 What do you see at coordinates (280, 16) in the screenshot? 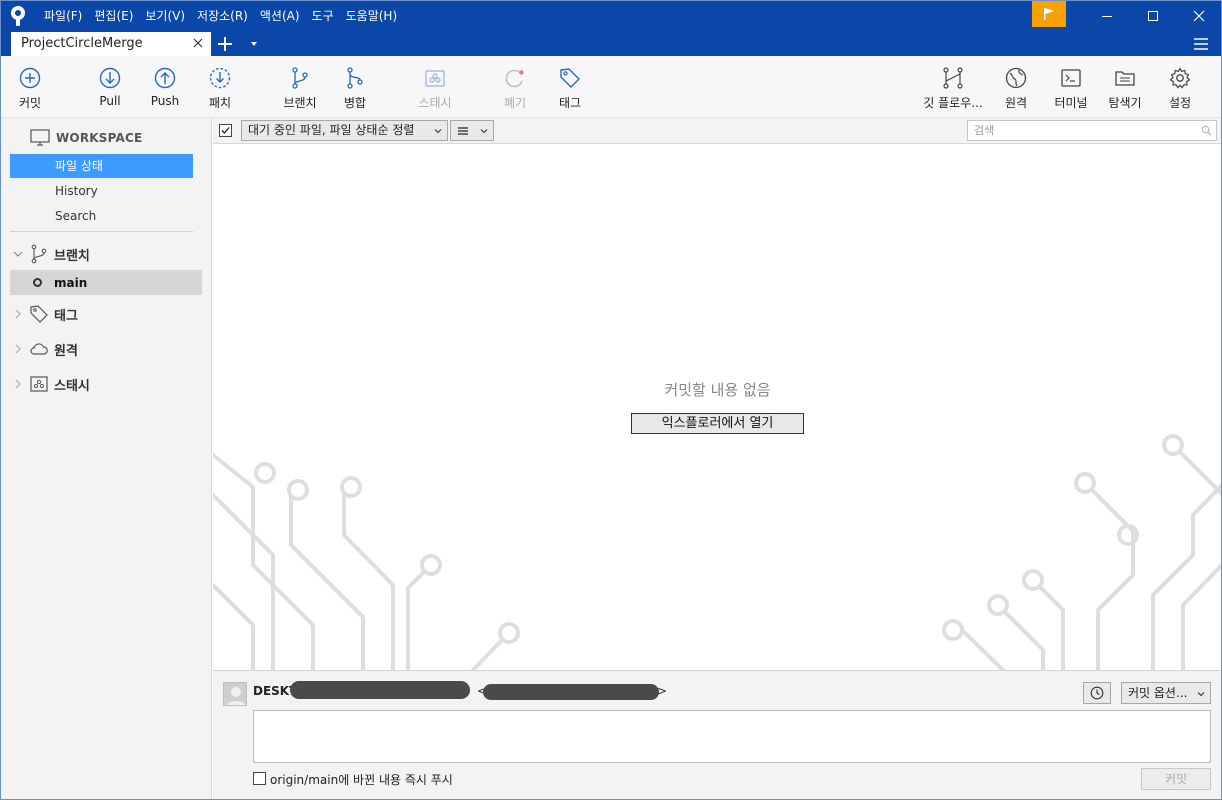
I see `menu-actions: 액션(A)` at bounding box center [280, 16].